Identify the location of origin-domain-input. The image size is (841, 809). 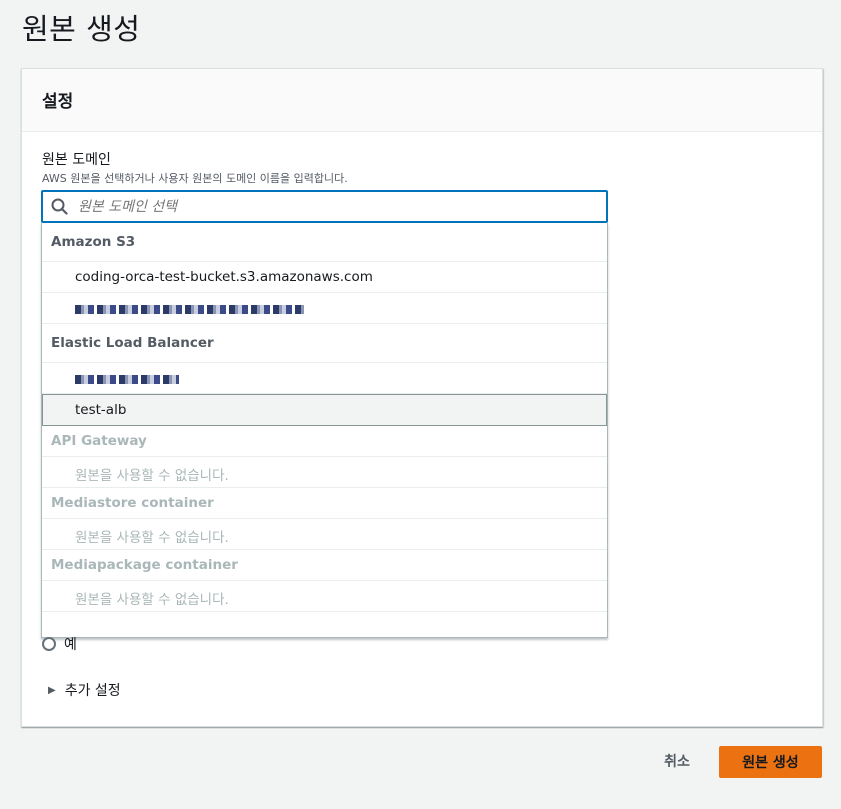
(342, 206).